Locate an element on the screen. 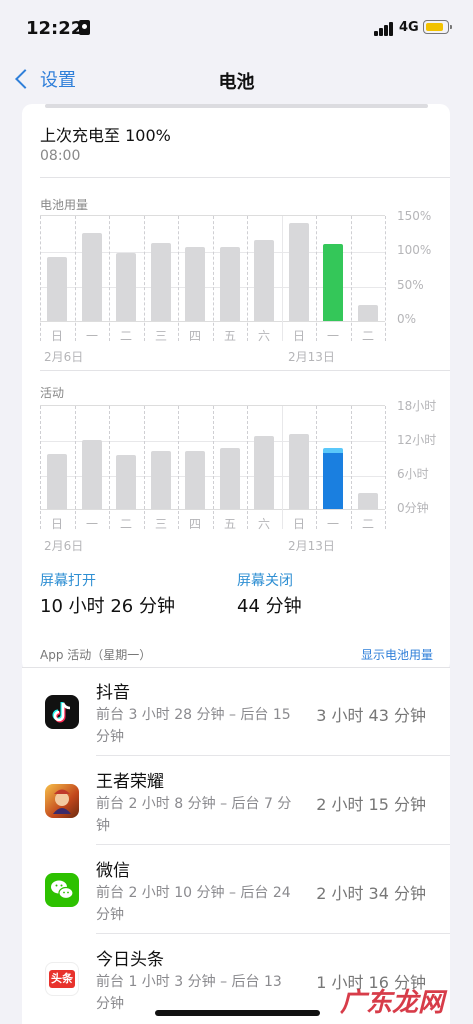 Image resolution: width=473 pixels, height=1024 pixels. day-label: 三 is located at coordinates (160, 336).